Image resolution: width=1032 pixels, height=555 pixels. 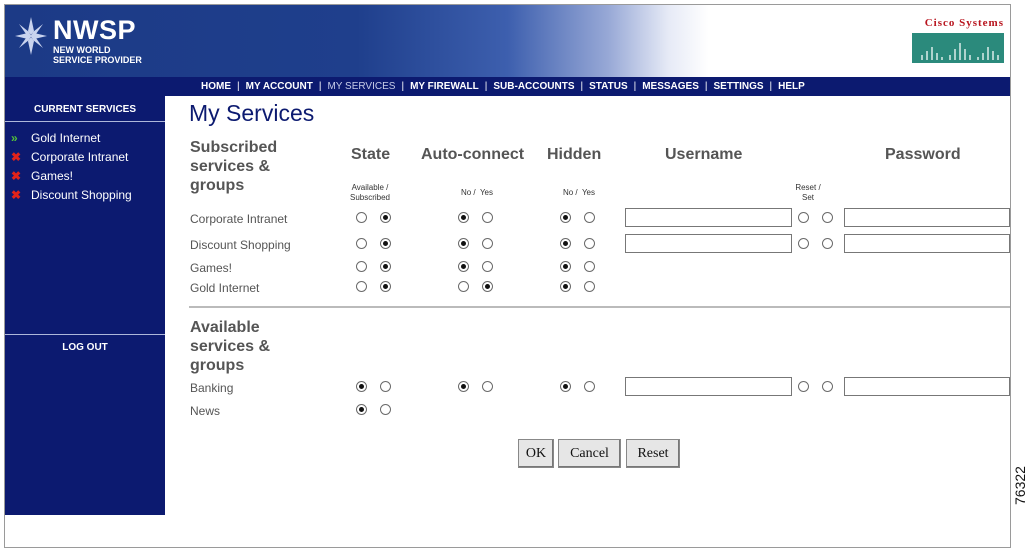 What do you see at coordinates (371, 154) in the screenshot?
I see `state-column-header: State` at bounding box center [371, 154].